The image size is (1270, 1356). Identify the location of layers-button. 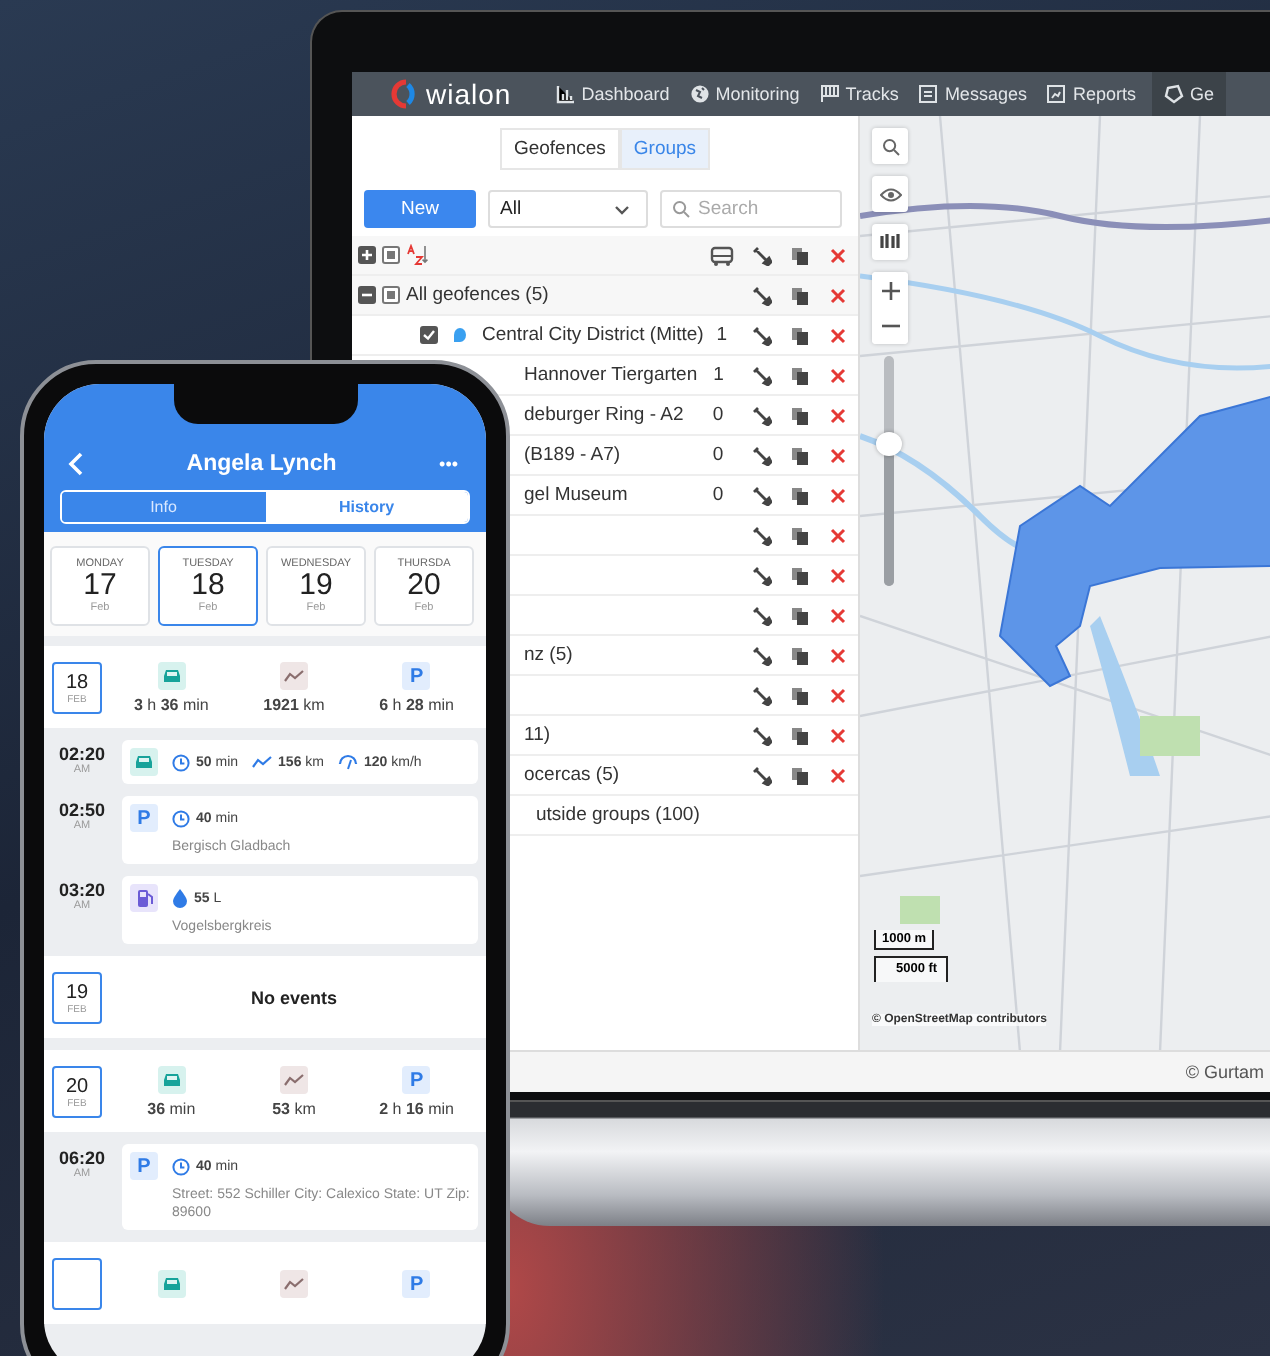
(890, 242).